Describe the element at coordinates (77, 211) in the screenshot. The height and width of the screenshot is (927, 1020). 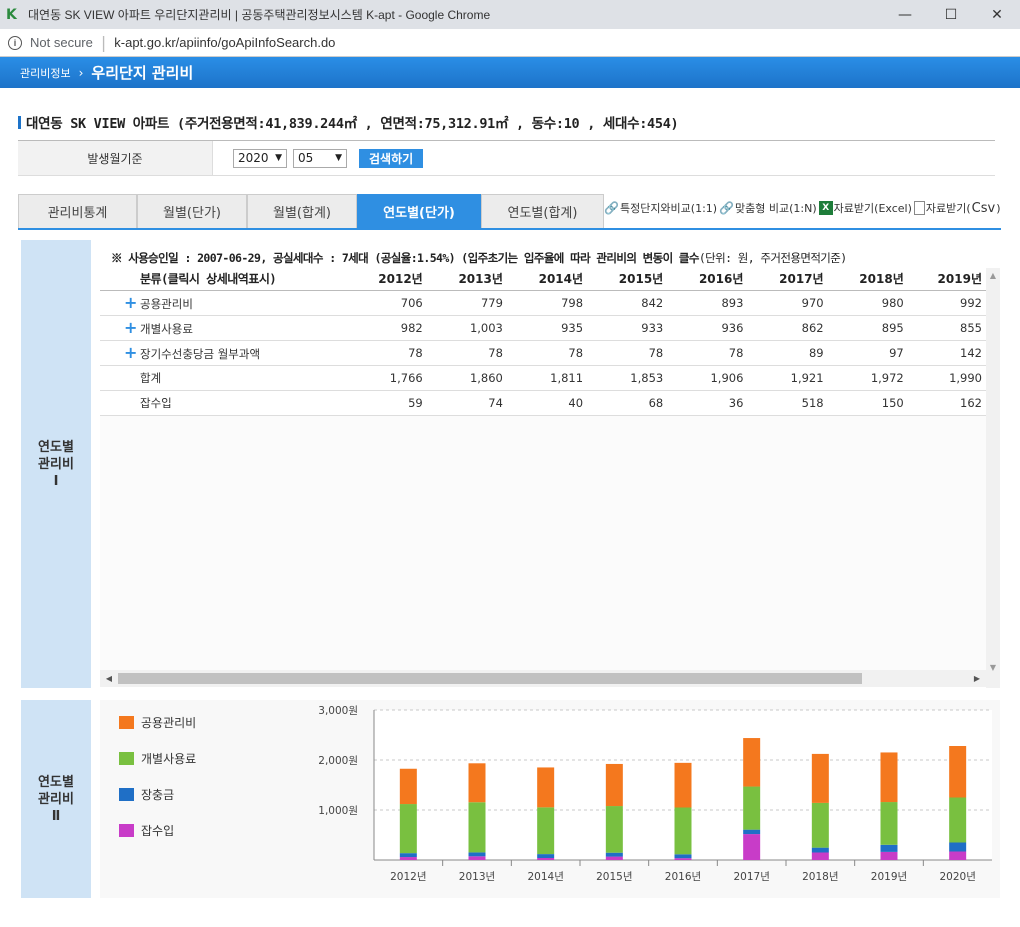
I see `tab-stats: 관리비통계` at that location.